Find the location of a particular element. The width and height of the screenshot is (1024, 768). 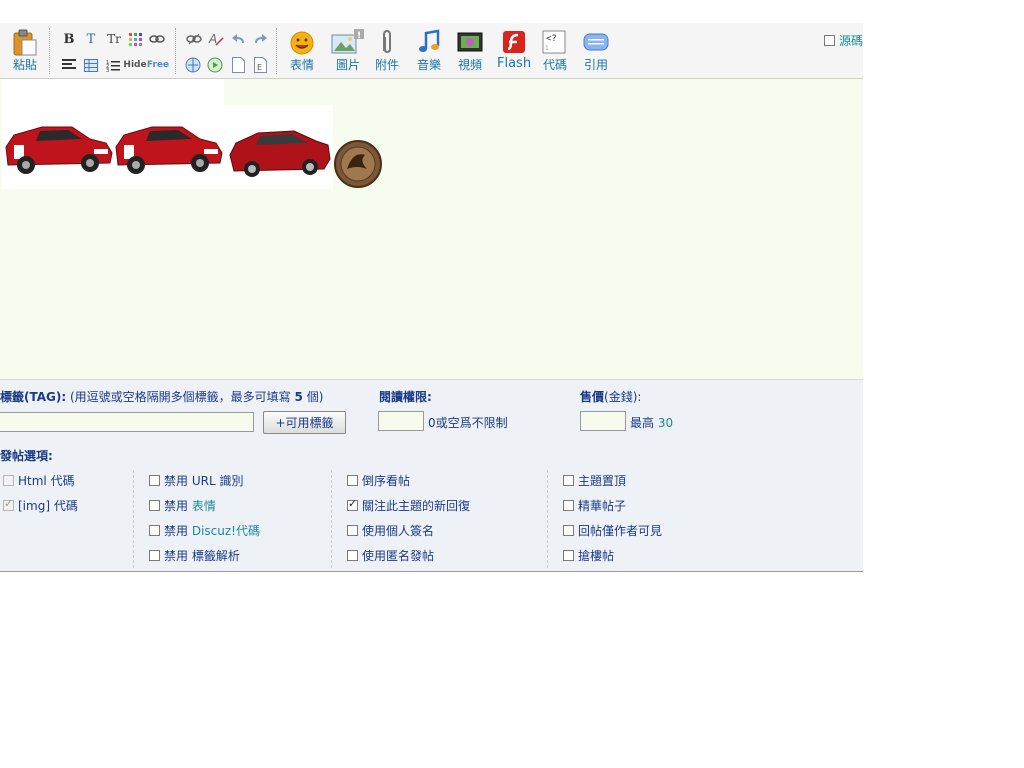

anonymous-post-label: 使用匿名發帖 is located at coordinates (398, 555).